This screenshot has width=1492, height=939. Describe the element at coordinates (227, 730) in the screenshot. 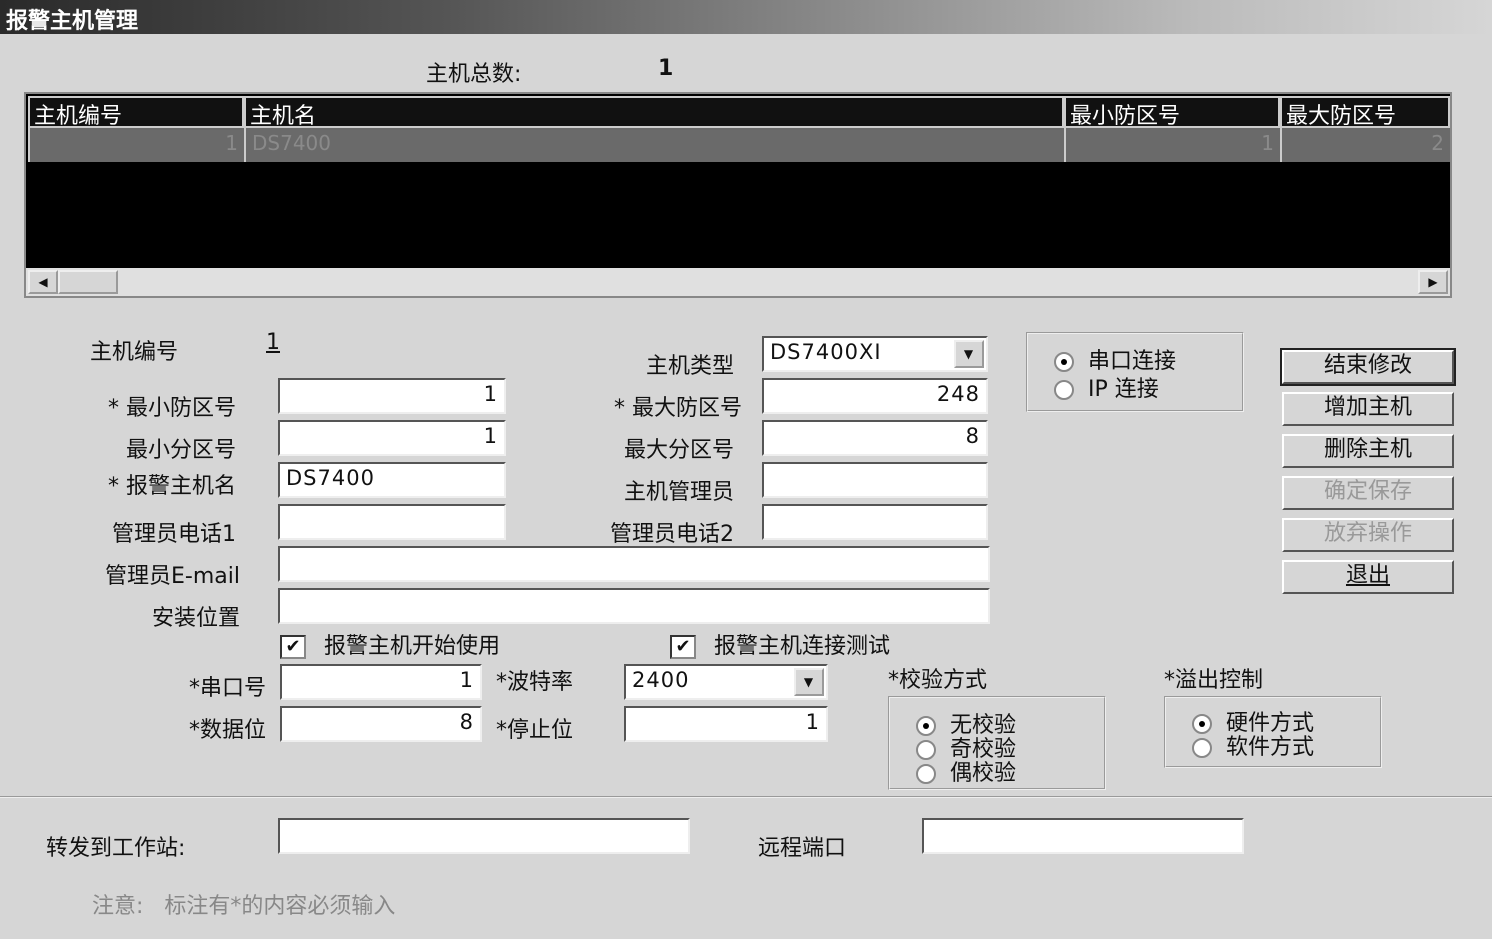

I see `databits-label: *数据位` at that location.